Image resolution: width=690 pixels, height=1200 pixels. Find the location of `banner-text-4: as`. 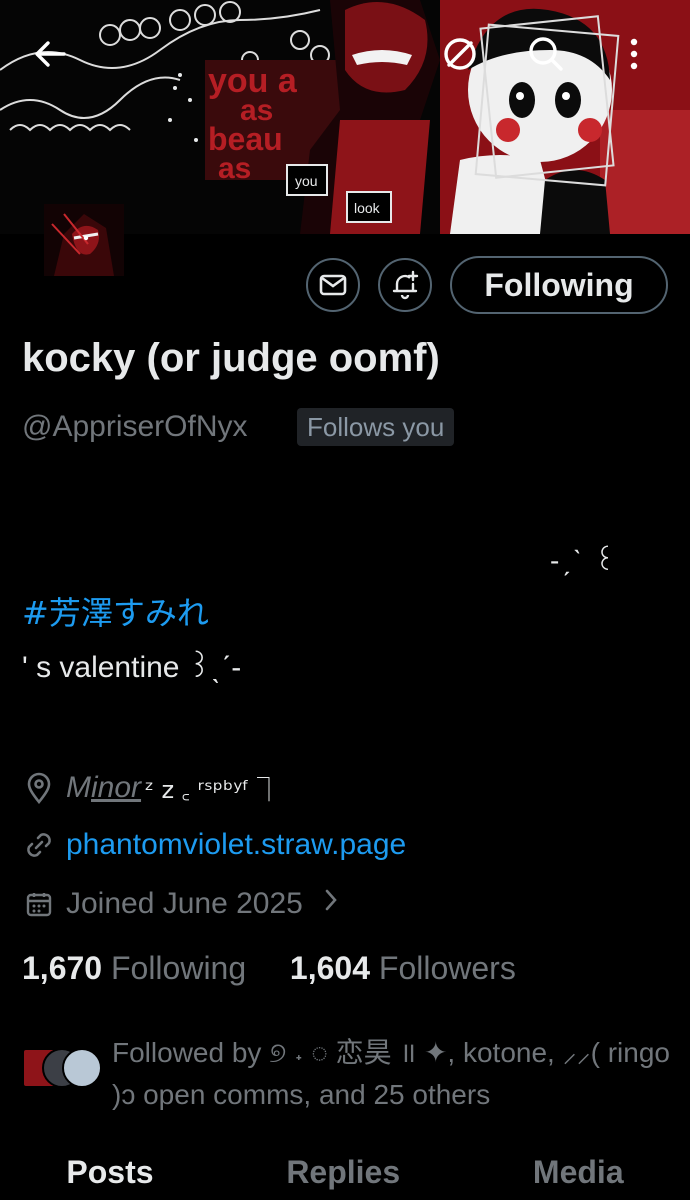

banner-text-4: as is located at coordinates (234, 168).